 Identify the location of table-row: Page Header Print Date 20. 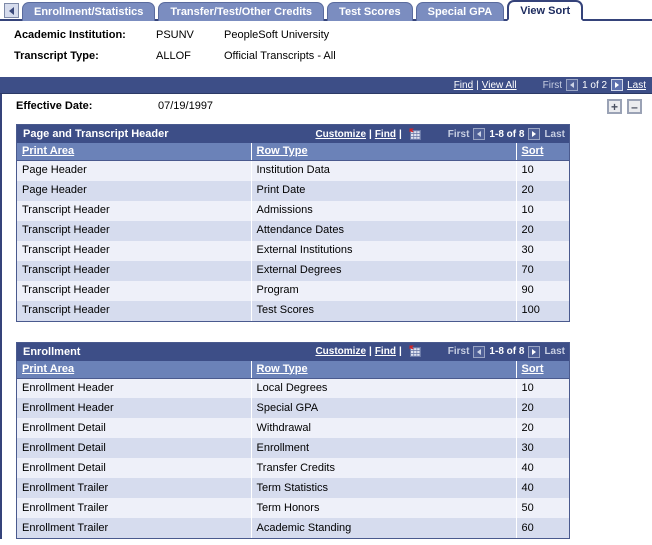
(293, 190).